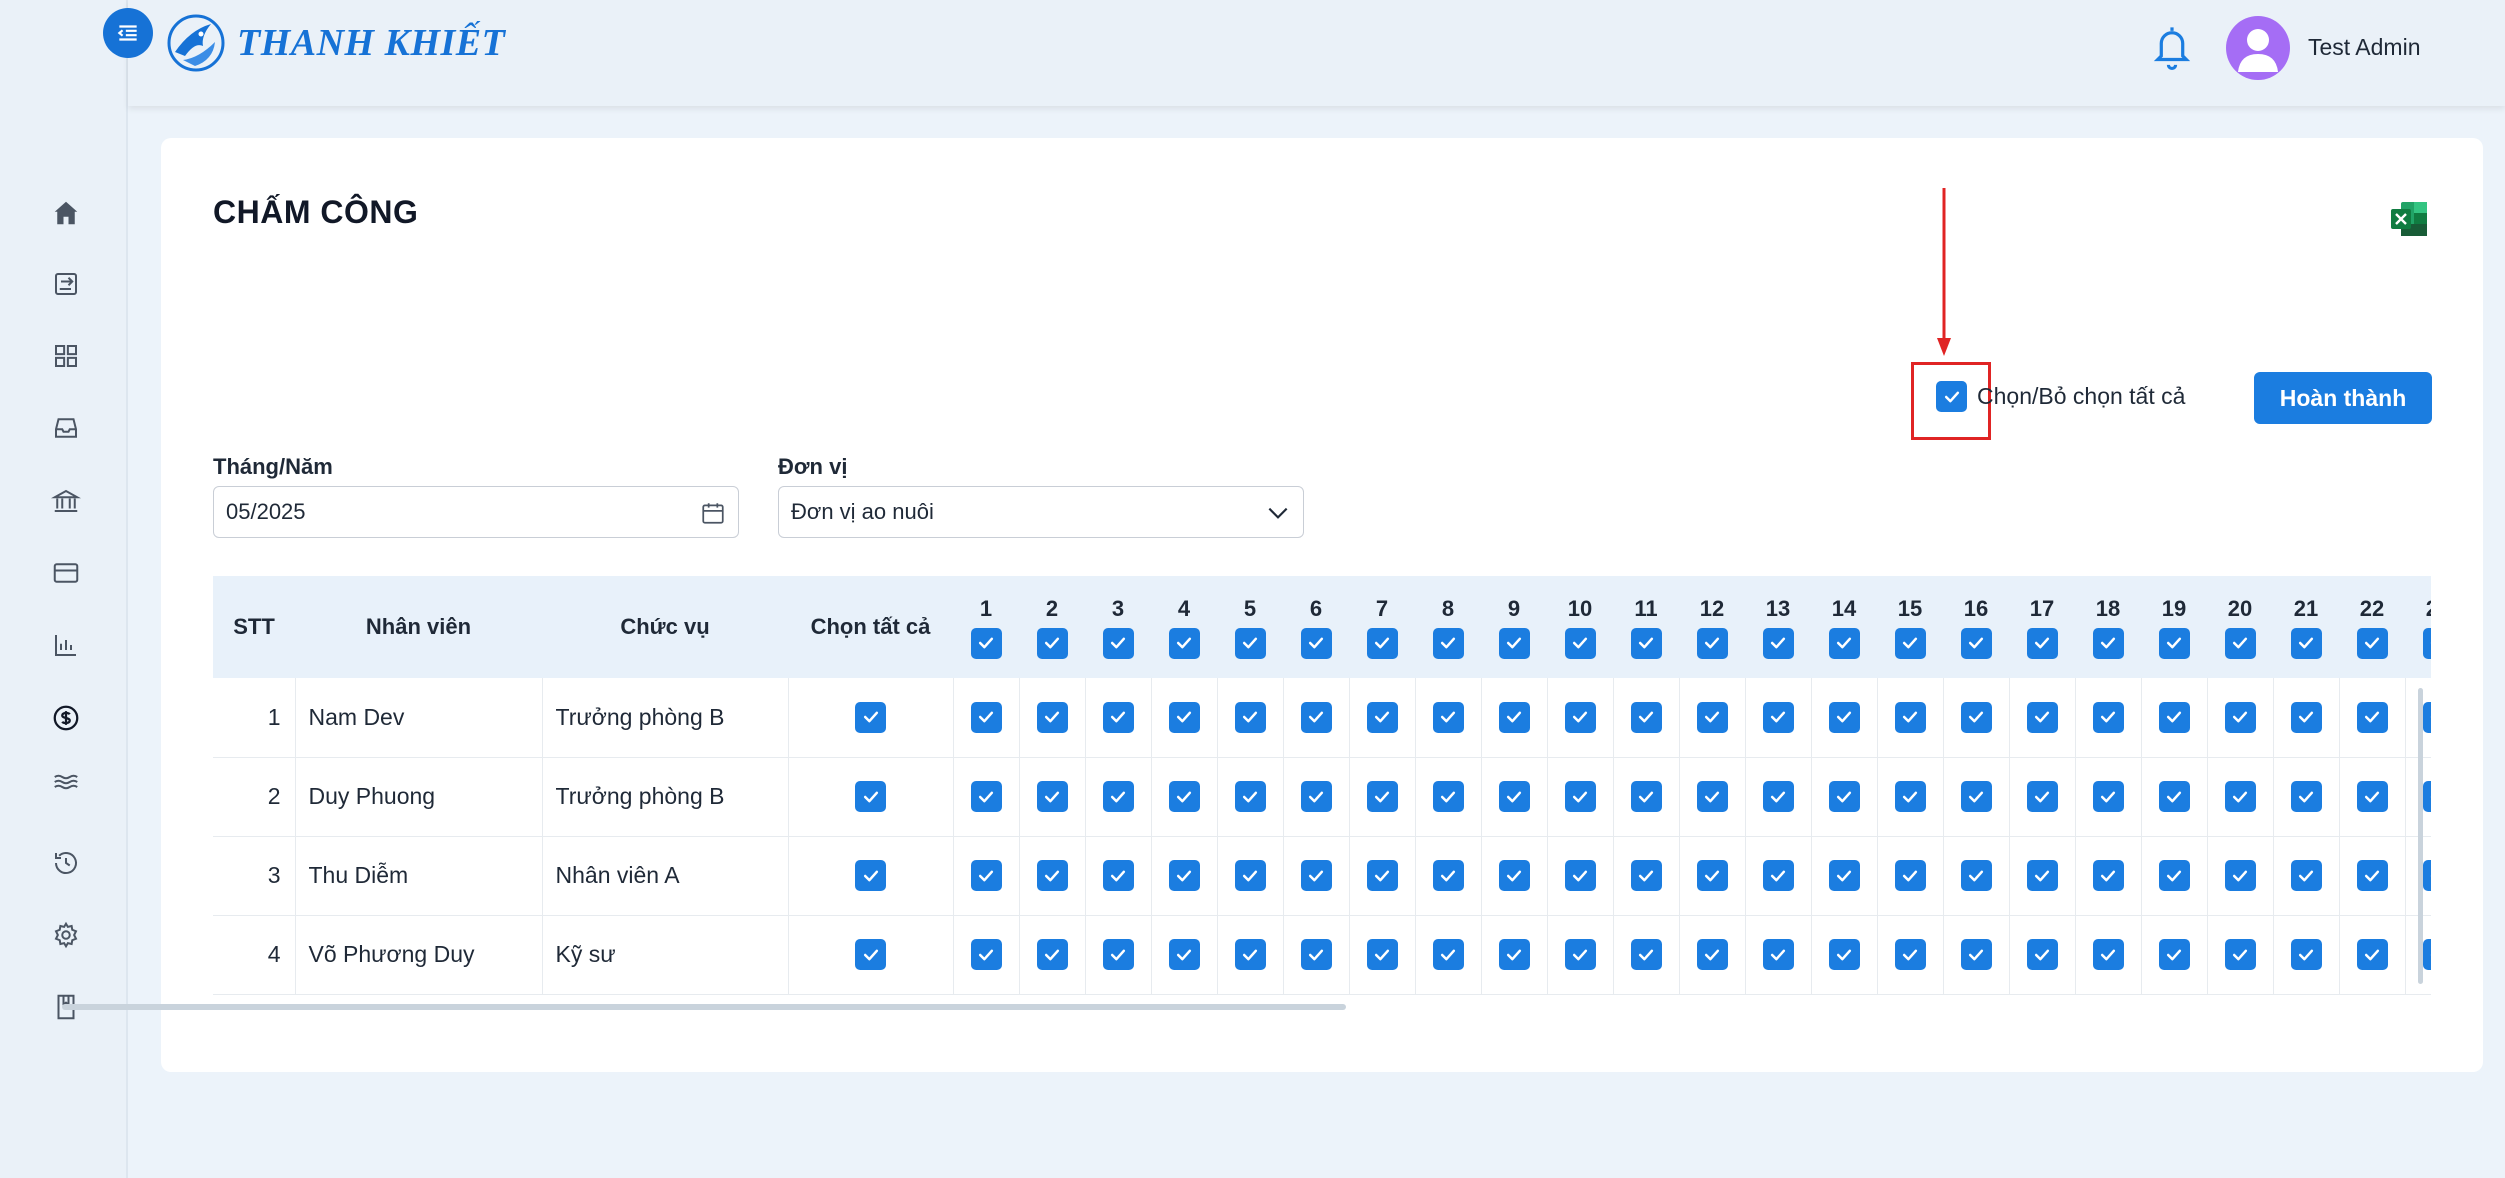 The width and height of the screenshot is (2505, 1178). What do you see at coordinates (1041, 512) in the screenshot?
I see `unit-select: Đơn vị ao nuôi` at bounding box center [1041, 512].